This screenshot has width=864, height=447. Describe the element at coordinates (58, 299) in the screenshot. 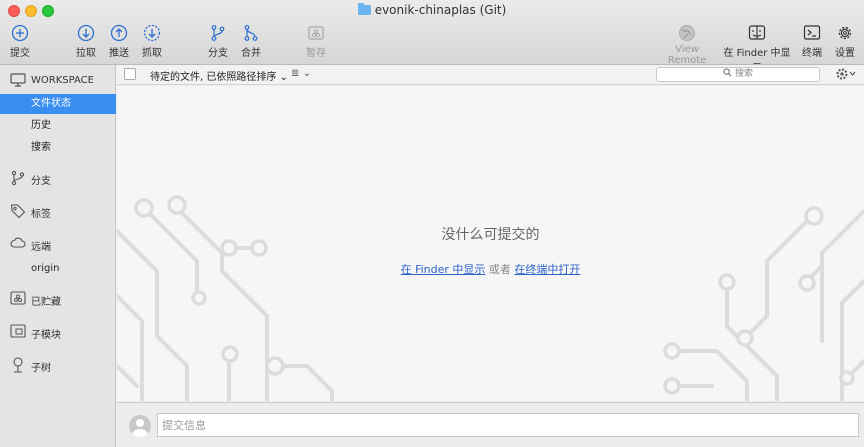

I see `sidebar-section-stashes: 已贮藏` at that location.